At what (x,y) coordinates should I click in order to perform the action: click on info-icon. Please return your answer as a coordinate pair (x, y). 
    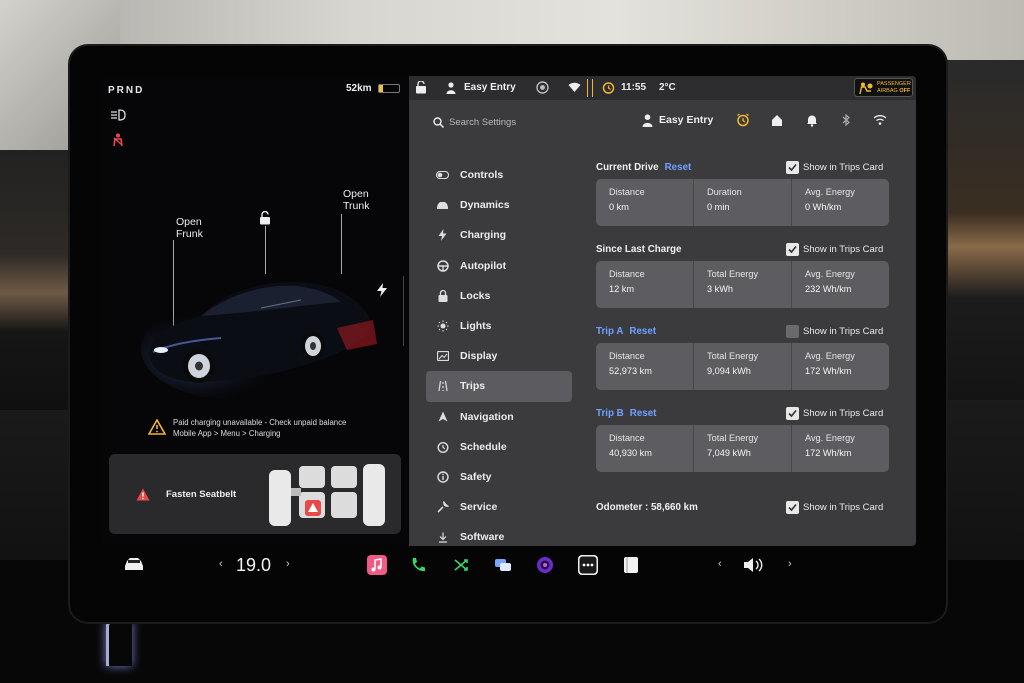
    Looking at the image, I should click on (442, 476).